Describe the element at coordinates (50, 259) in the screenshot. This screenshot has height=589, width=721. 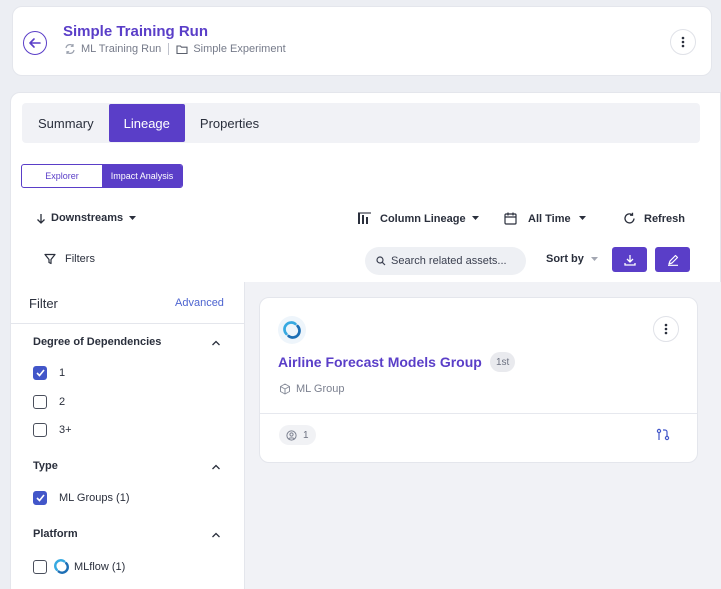
I see `filter-icon` at that location.